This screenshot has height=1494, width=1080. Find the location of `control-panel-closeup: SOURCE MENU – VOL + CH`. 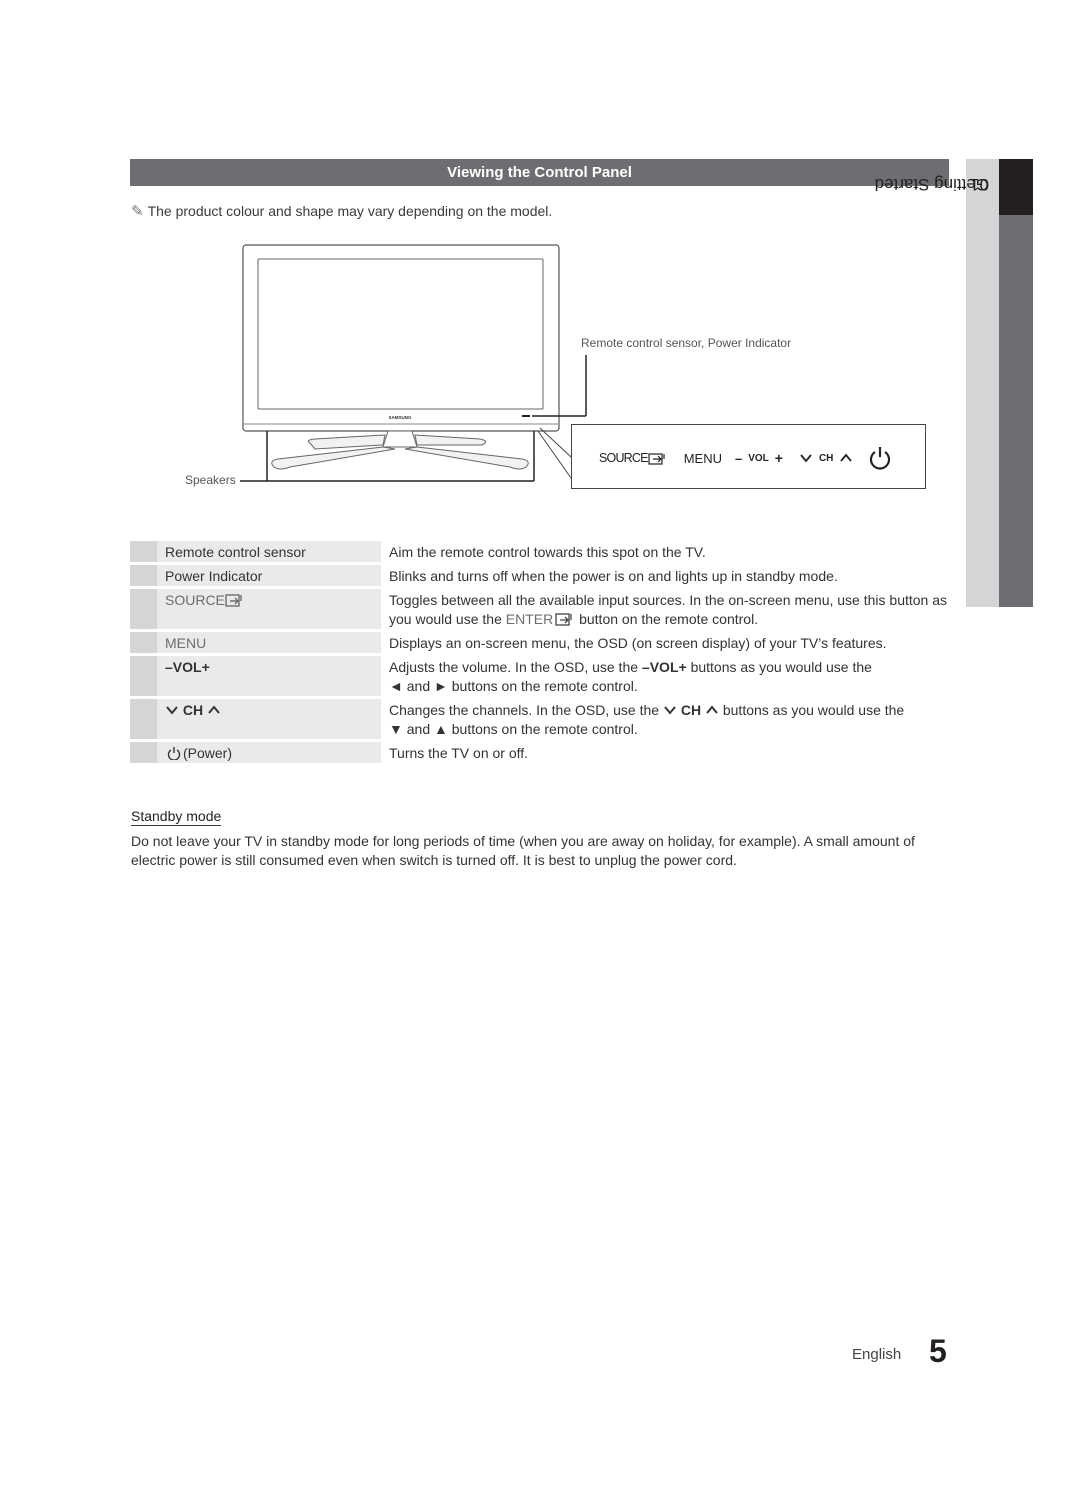

control-panel-closeup: SOURCE MENU – VOL + CH is located at coordinates (748, 456).